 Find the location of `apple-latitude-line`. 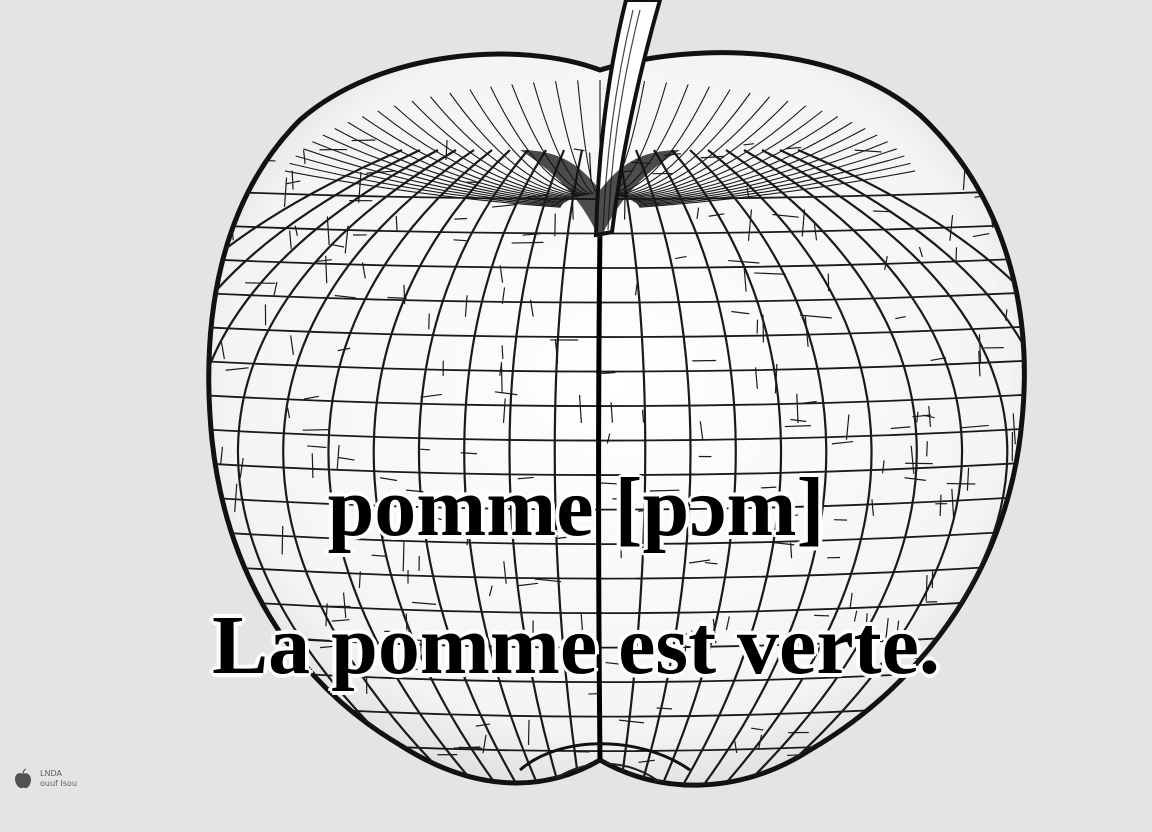

apple-latitude-line is located at coordinates (616, 776).